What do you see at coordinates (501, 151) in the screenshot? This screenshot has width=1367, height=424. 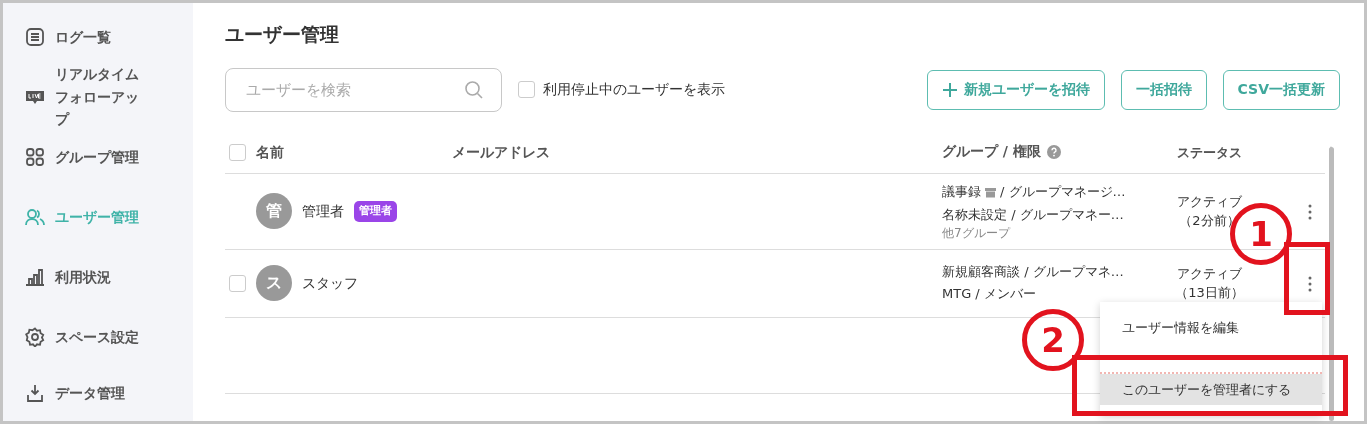 I see `column-header: メールアドレス` at bounding box center [501, 151].